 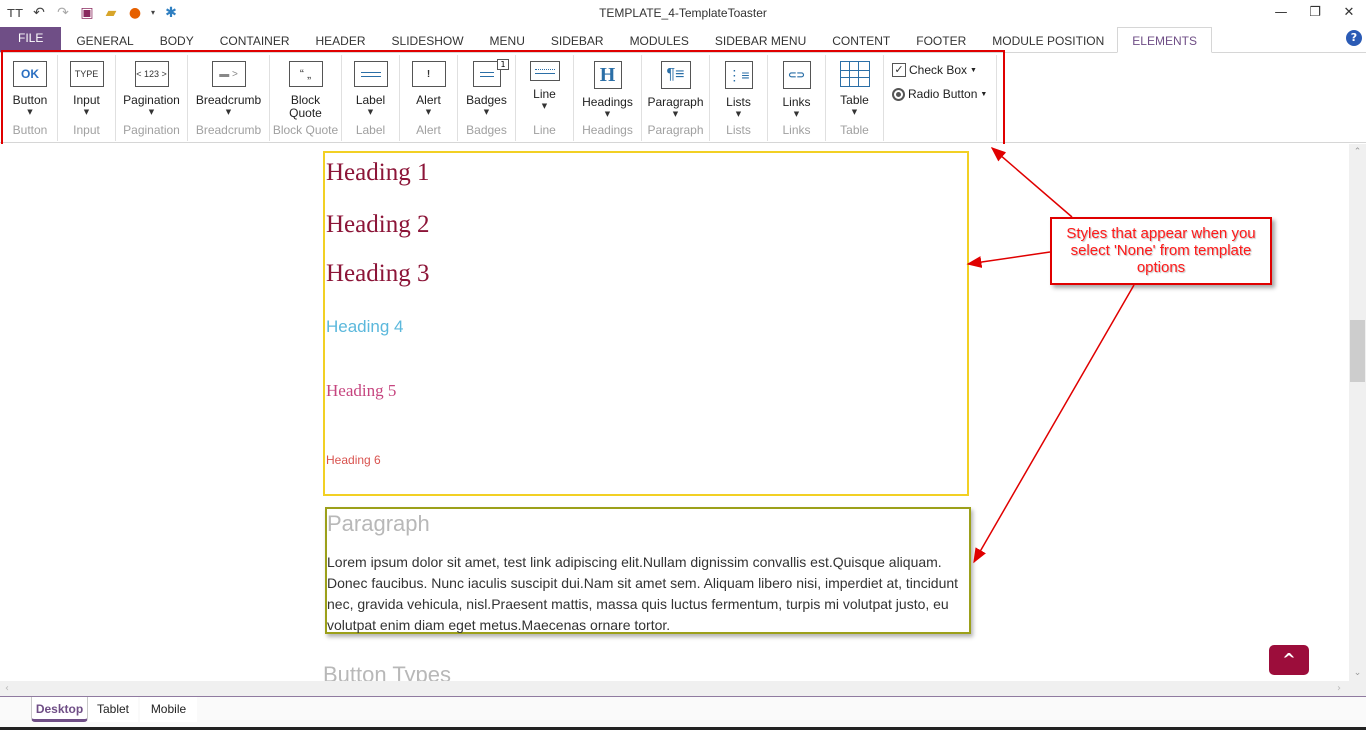 What do you see at coordinates (1357, 351) in the screenshot?
I see `scroll-thumb` at bounding box center [1357, 351].